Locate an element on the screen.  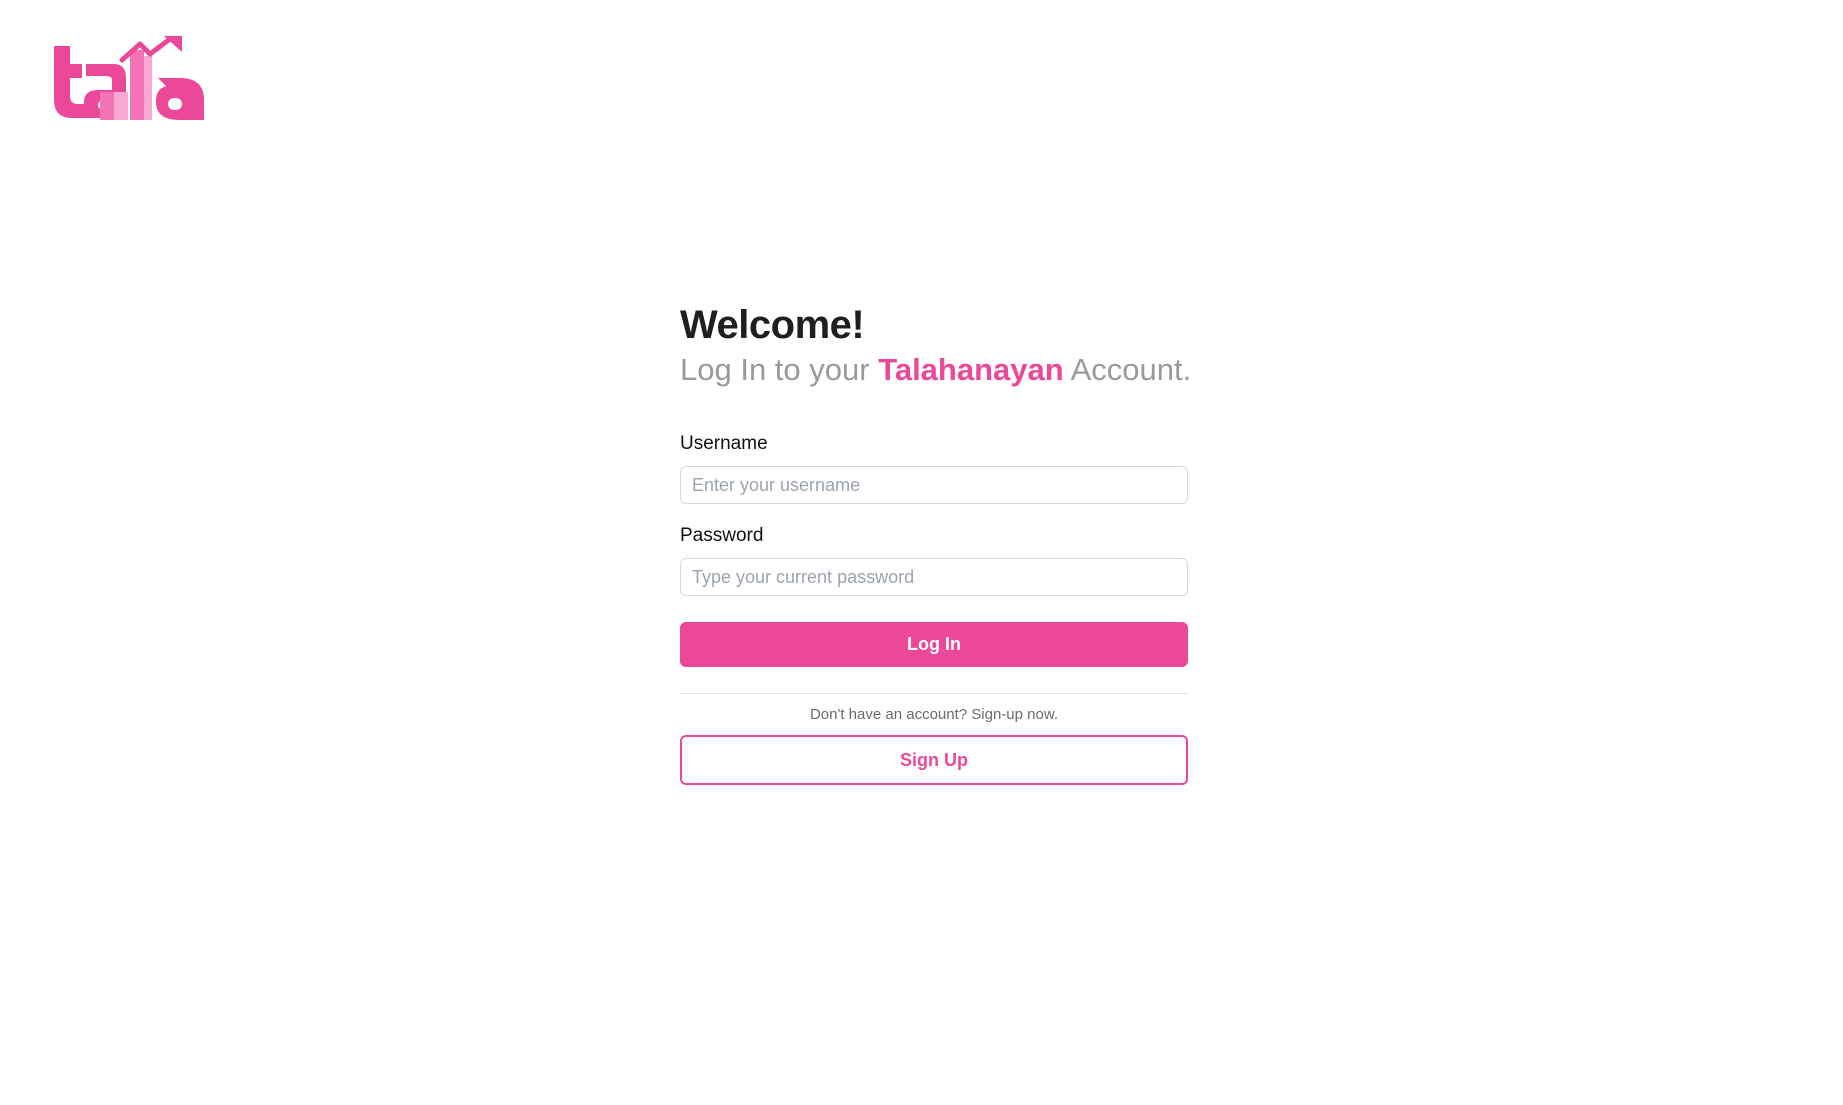
password-label: Password is located at coordinates (722, 535).